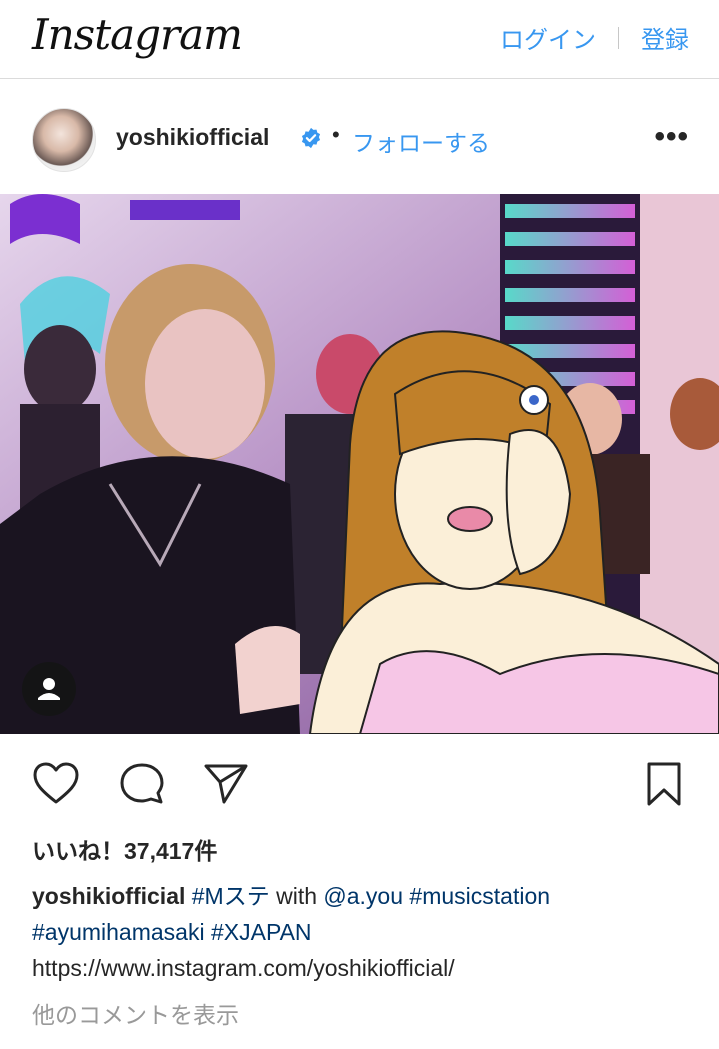 The width and height of the screenshot is (719, 1049). I want to click on login-link: ログイン, so click(548, 37).